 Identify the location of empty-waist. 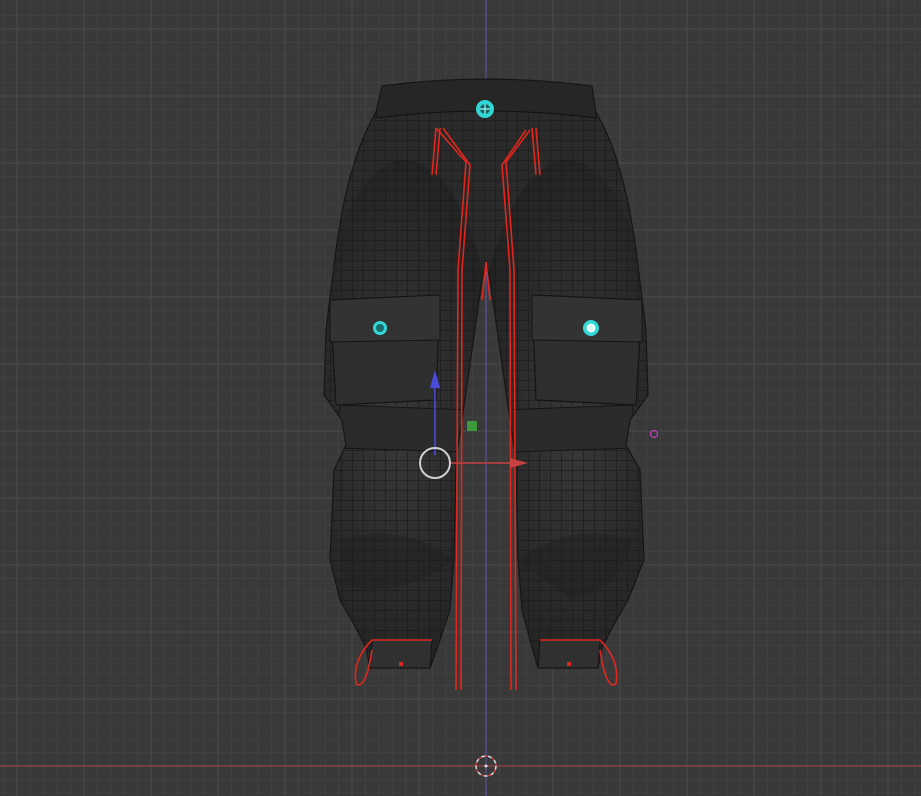
(485, 109).